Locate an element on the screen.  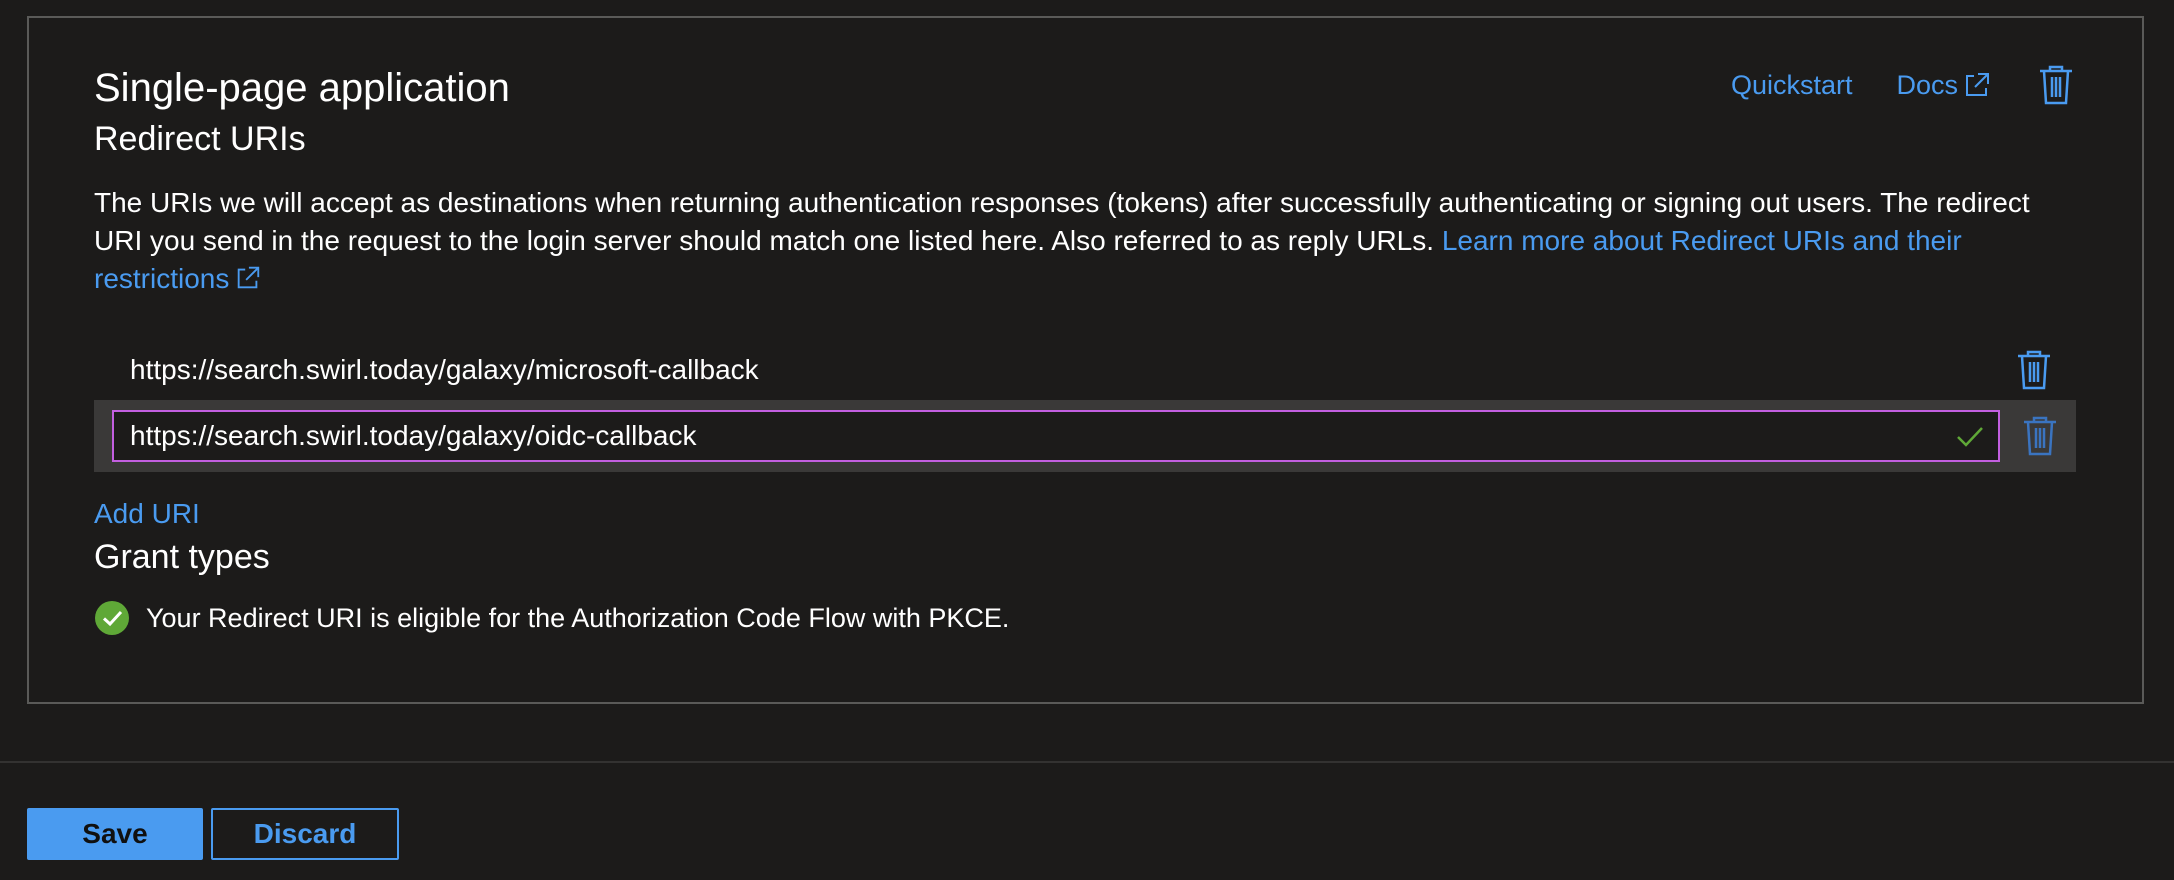
redirect-uris-heading: Redirect URIs is located at coordinates (200, 139).